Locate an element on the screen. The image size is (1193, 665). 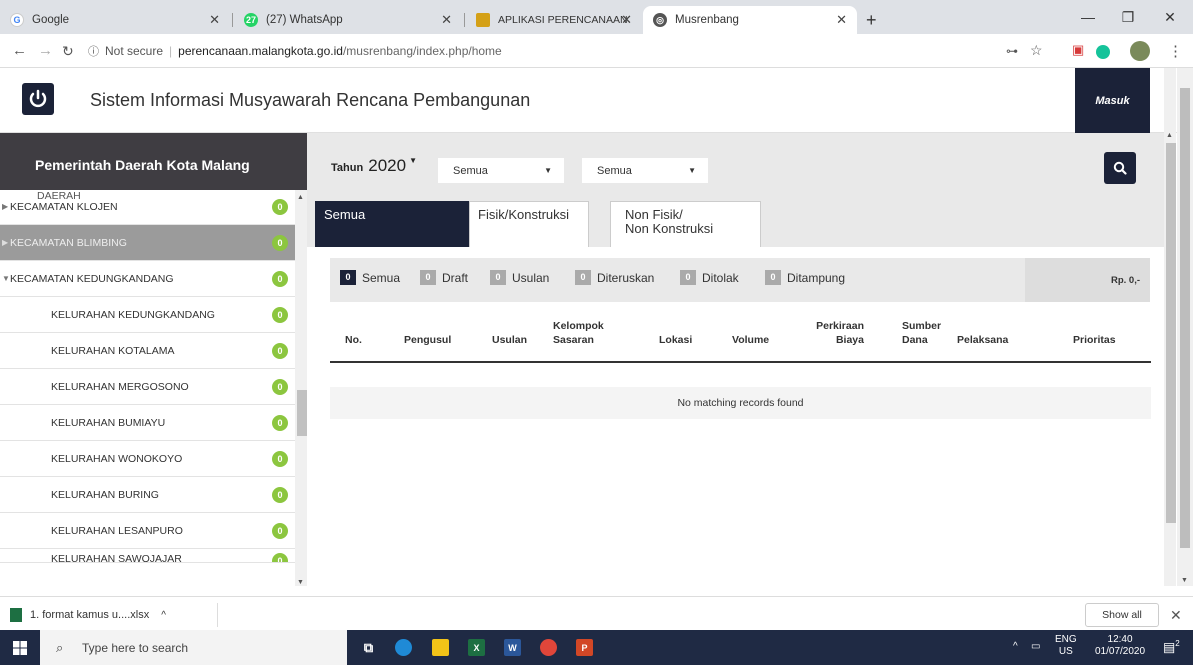
sidebar-item: KELURAHAN WONOKOYO 0 is located at coordinates (147, 459).